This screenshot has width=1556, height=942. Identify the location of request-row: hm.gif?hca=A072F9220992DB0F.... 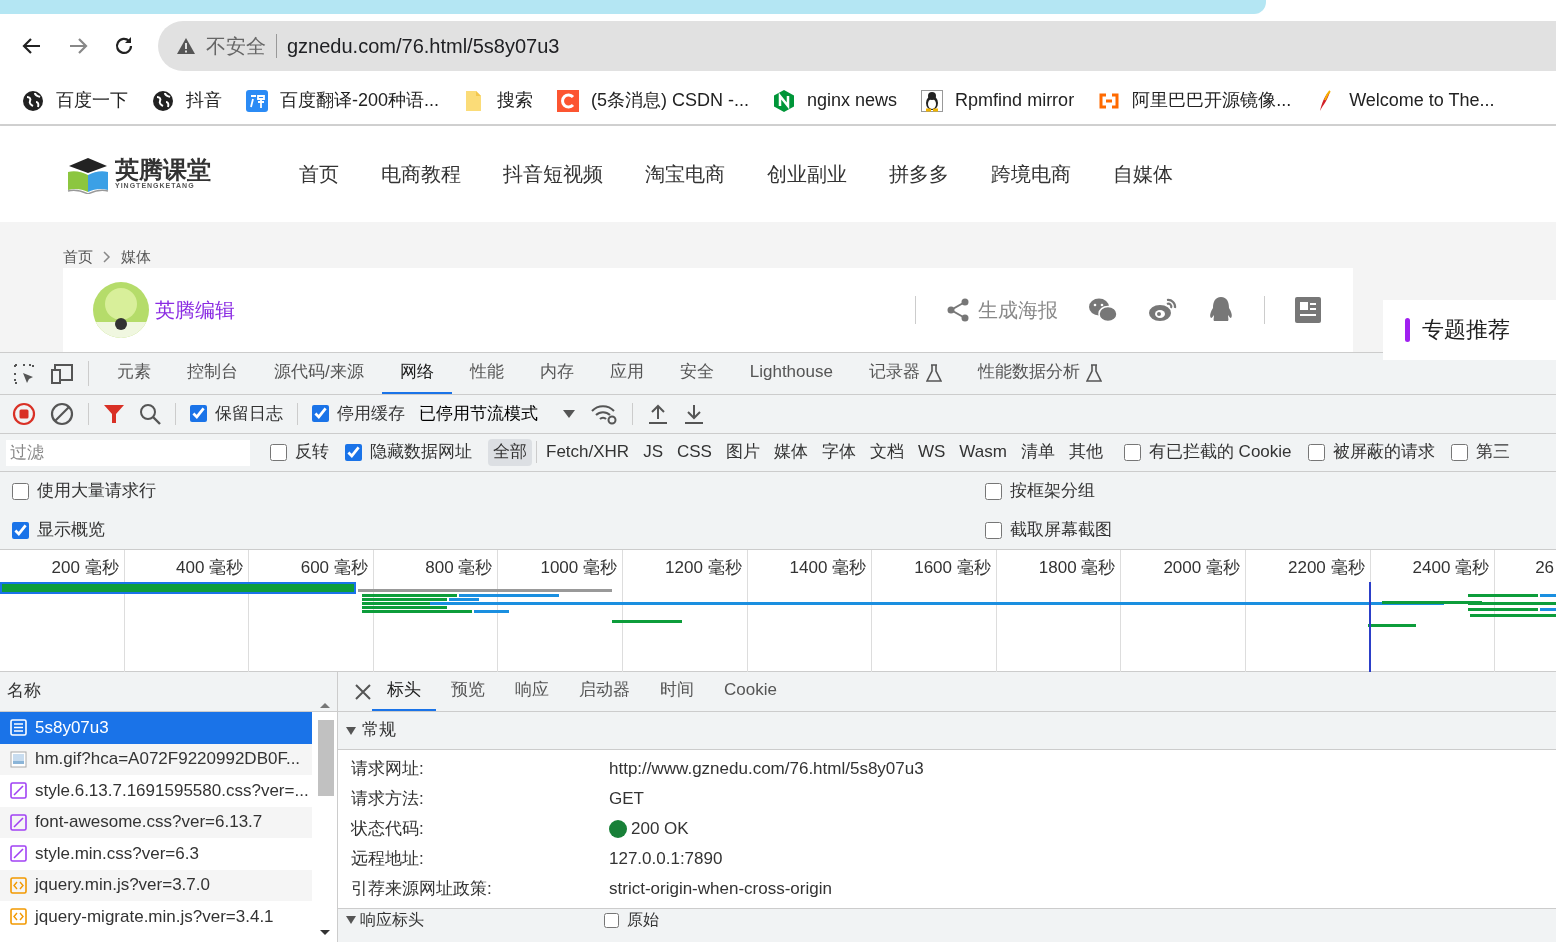
(156, 759).